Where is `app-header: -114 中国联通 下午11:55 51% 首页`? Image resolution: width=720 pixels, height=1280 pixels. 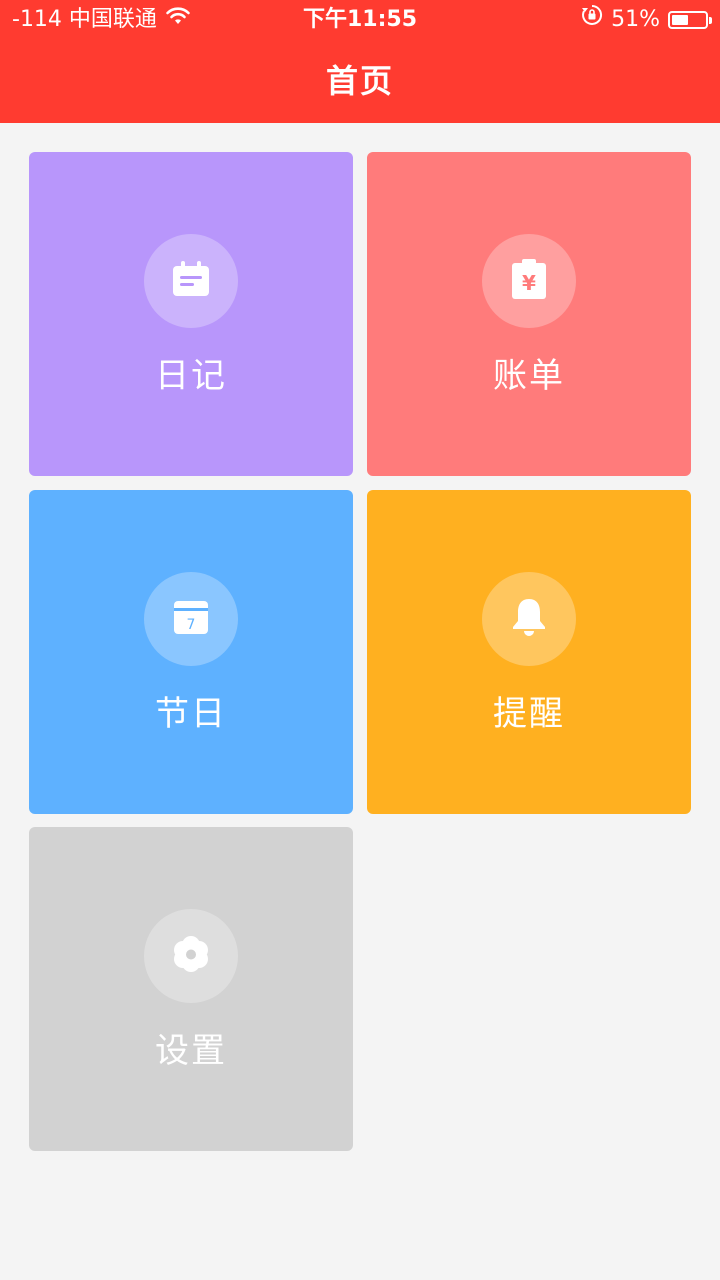
app-header: -114 中国联通 下午11:55 51% 首页 is located at coordinates (360, 61).